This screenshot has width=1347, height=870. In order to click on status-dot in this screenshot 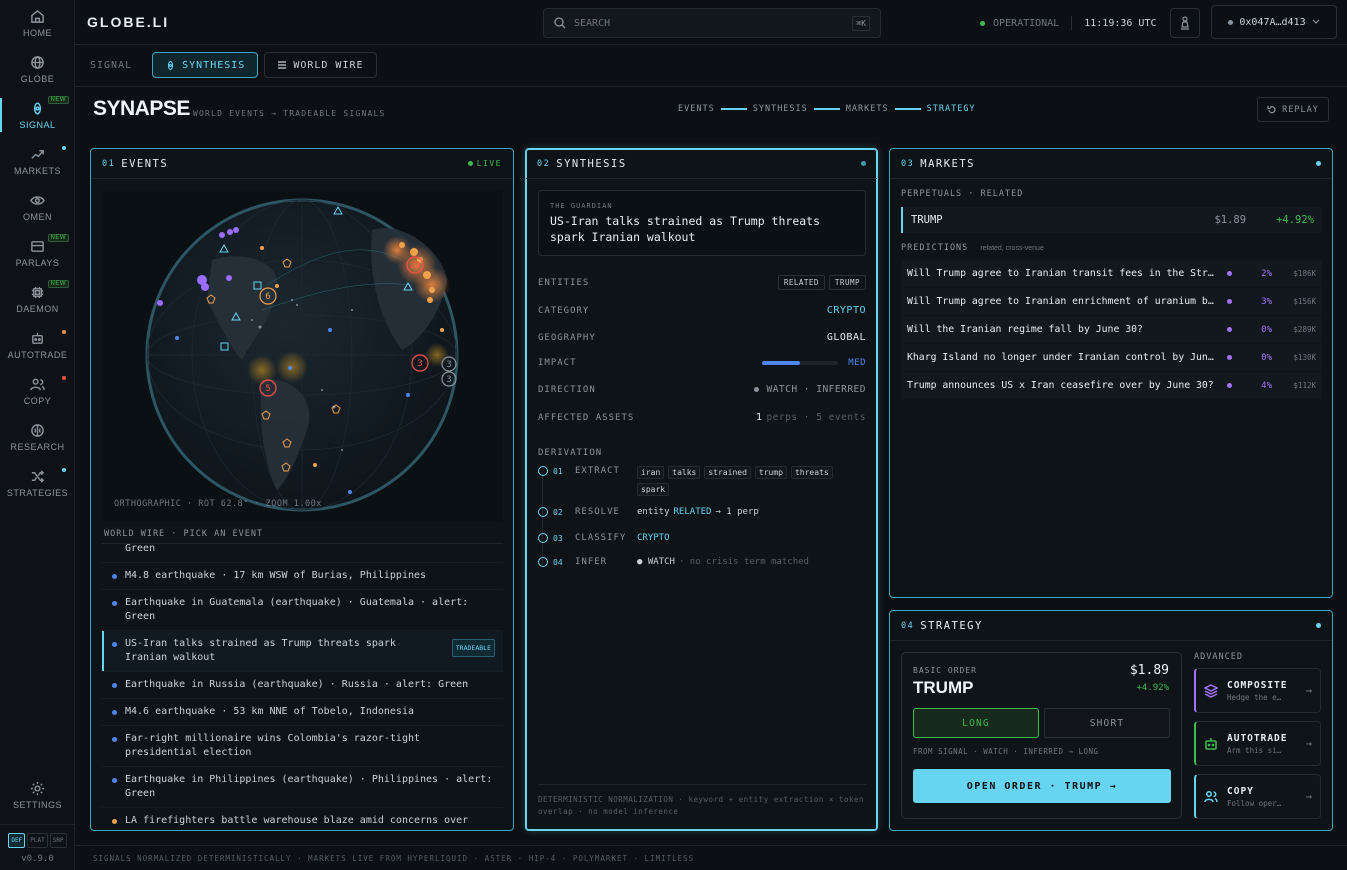, I will do `click(1318, 625)`.